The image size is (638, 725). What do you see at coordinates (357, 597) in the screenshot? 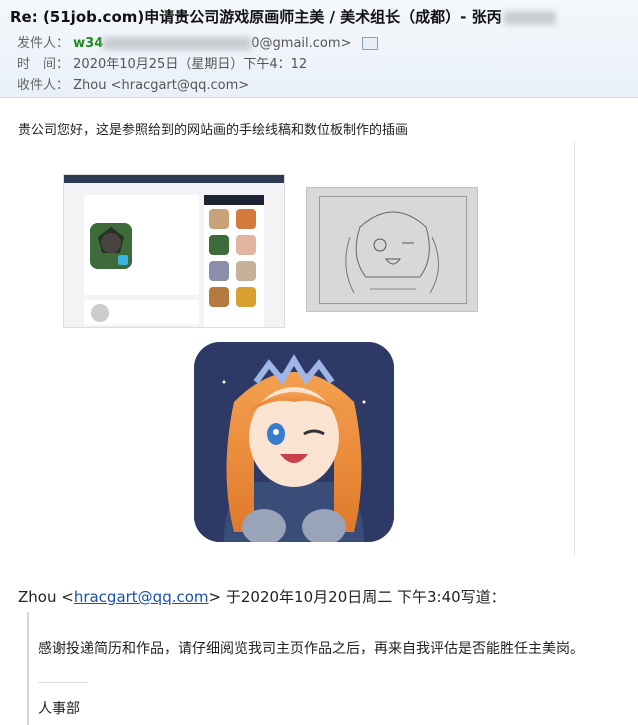
I see `reply-suffix: > 于2020年10月20日周二 下午3:40写道：` at bounding box center [357, 597].